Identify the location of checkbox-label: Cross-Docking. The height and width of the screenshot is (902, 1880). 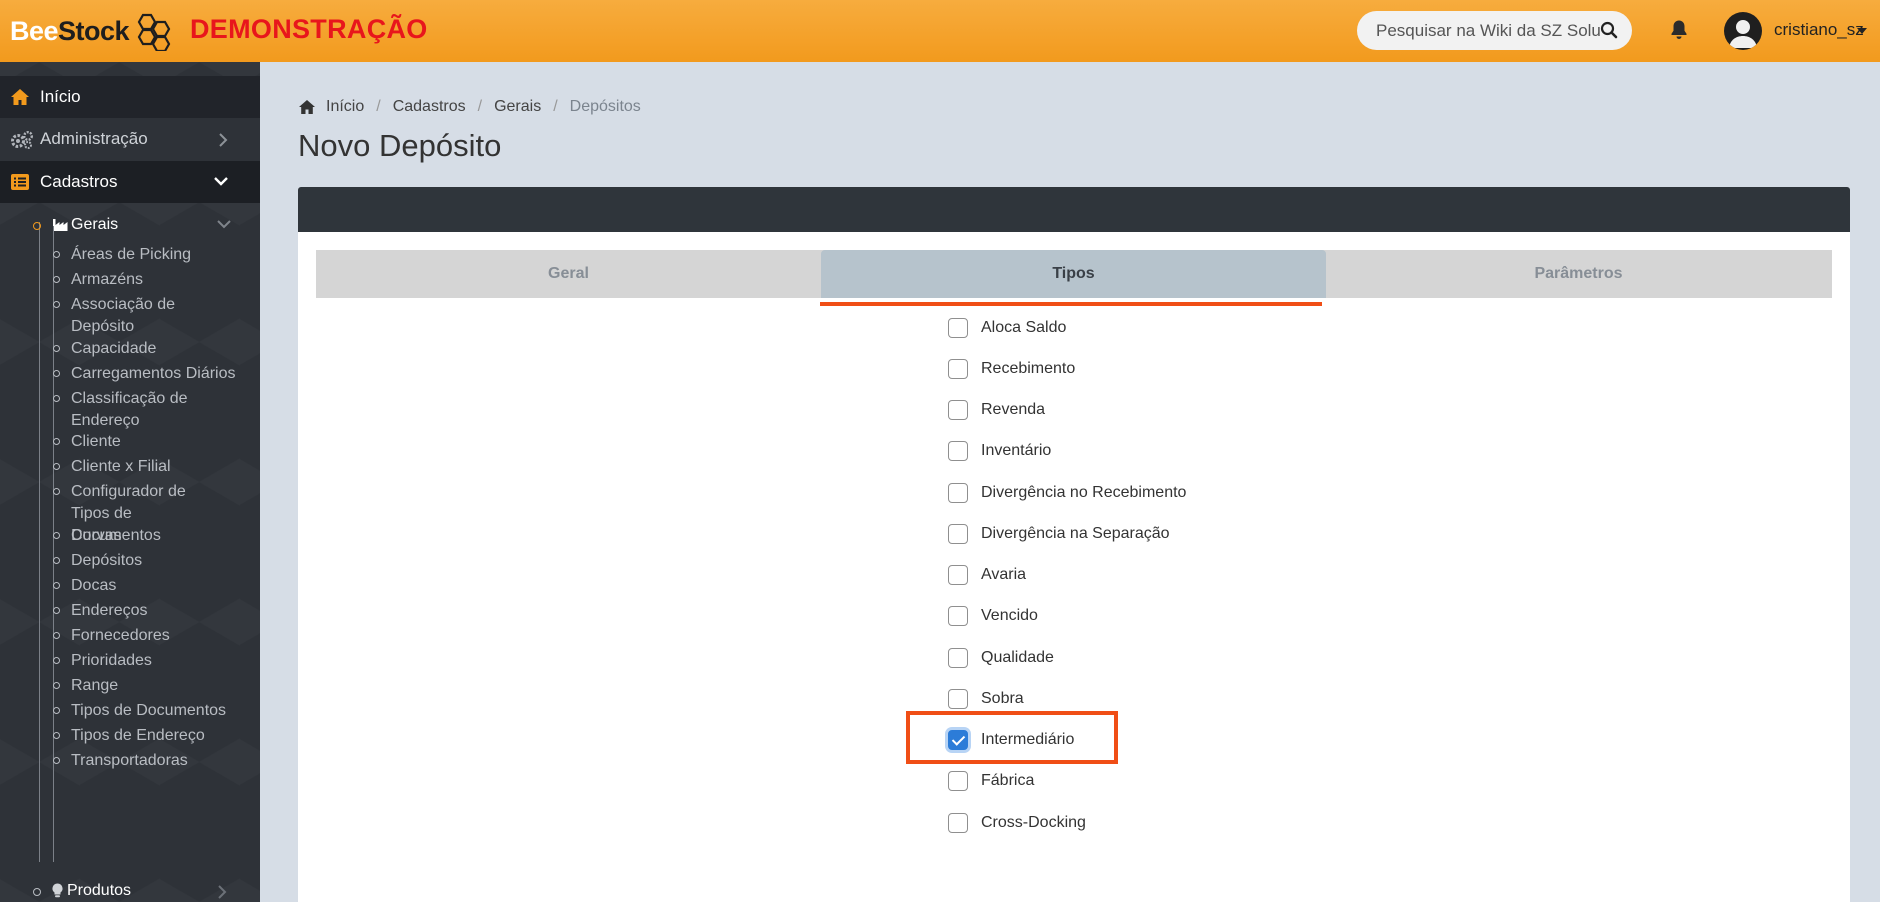
(1033, 822).